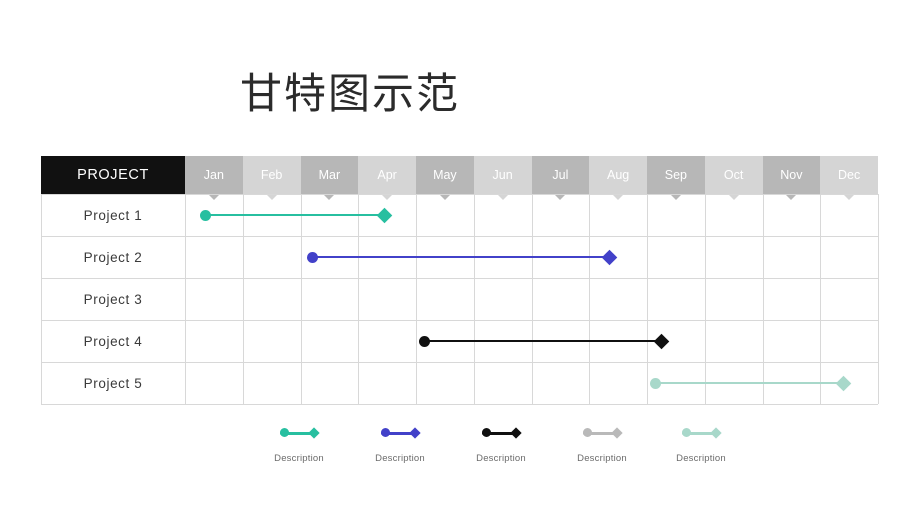 The height and width of the screenshot is (517, 920). I want to click on header-month-dec: Dec, so click(849, 175).